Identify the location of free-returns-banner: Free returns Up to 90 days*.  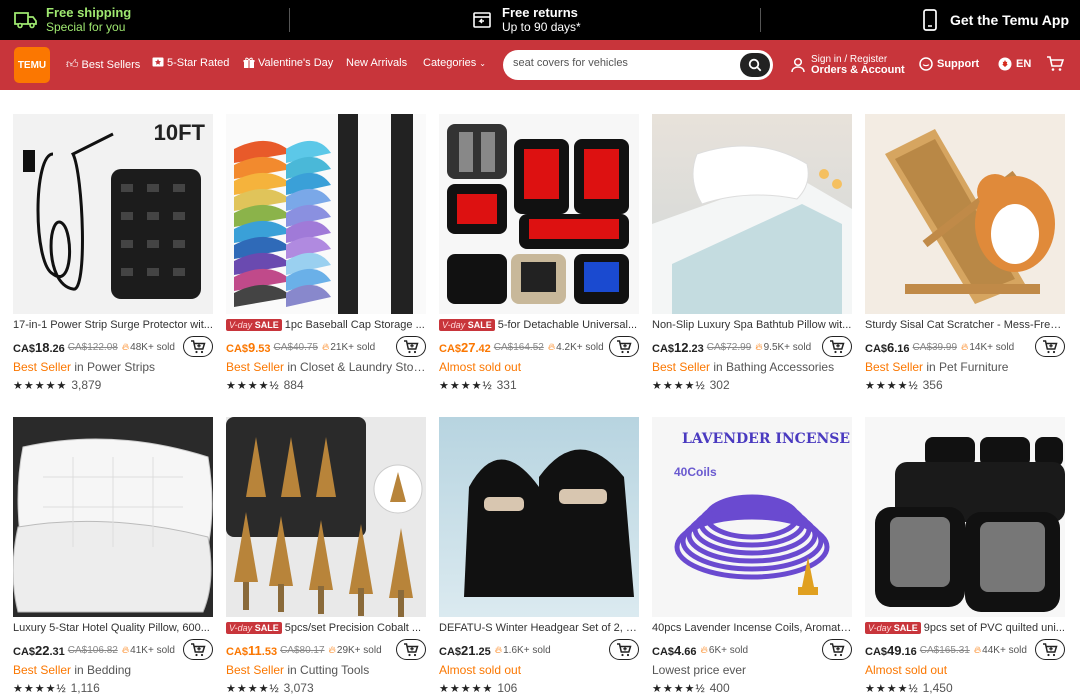
(526, 20).